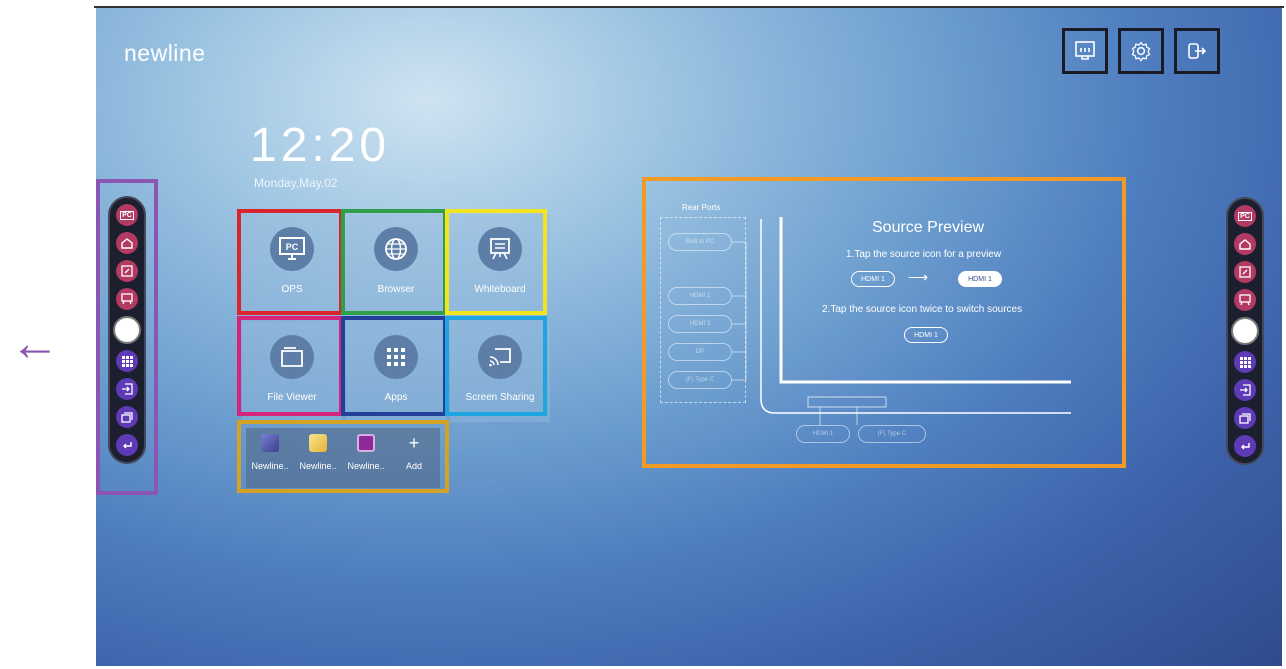 This screenshot has height=669, width=1286. I want to click on annotate-icon, so click(1245, 272).